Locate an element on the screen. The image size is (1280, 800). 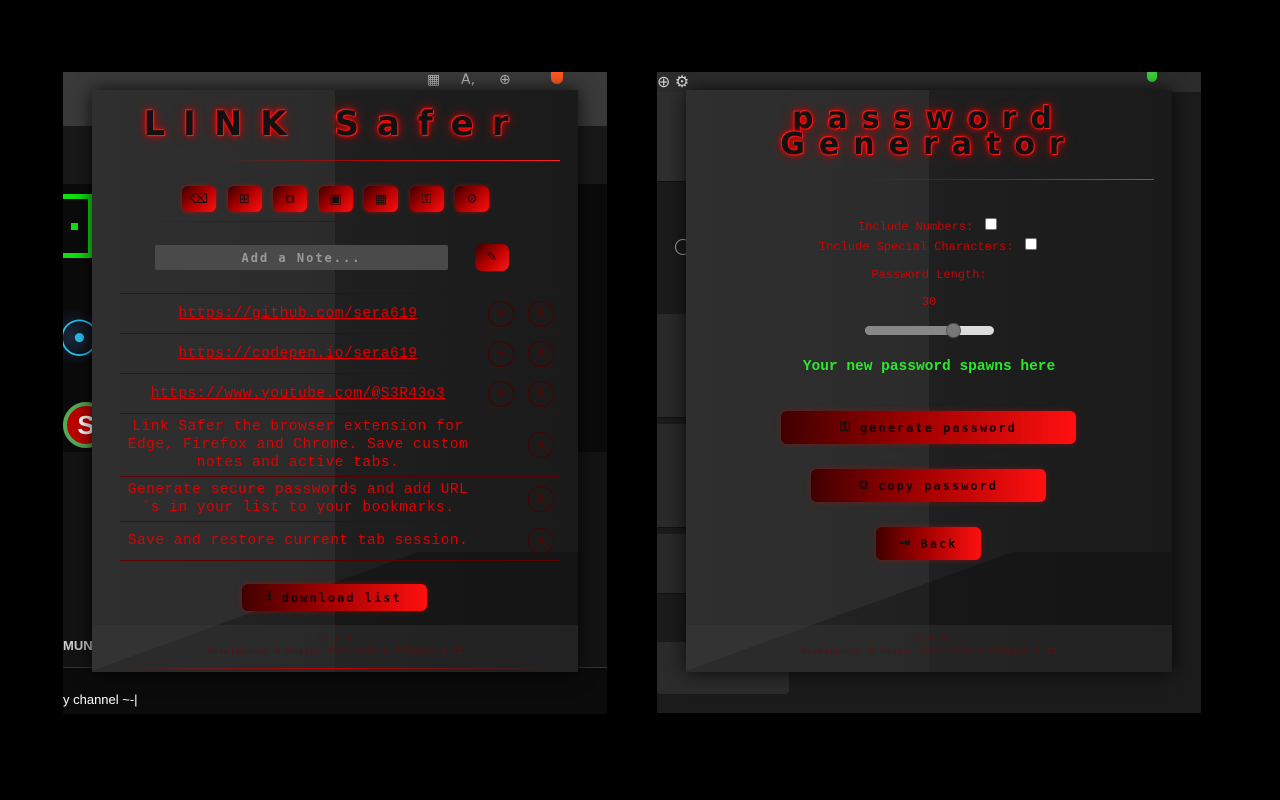
password-output: Your new password spawns here is located at coordinates (929, 367).